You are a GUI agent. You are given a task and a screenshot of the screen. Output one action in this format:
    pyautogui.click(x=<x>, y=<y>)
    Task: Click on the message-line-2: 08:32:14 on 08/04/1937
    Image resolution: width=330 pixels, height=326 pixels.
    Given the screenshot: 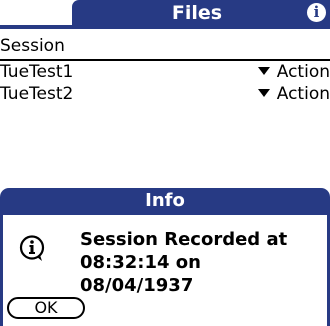 What is the action you would take?
    pyautogui.click(x=140, y=274)
    